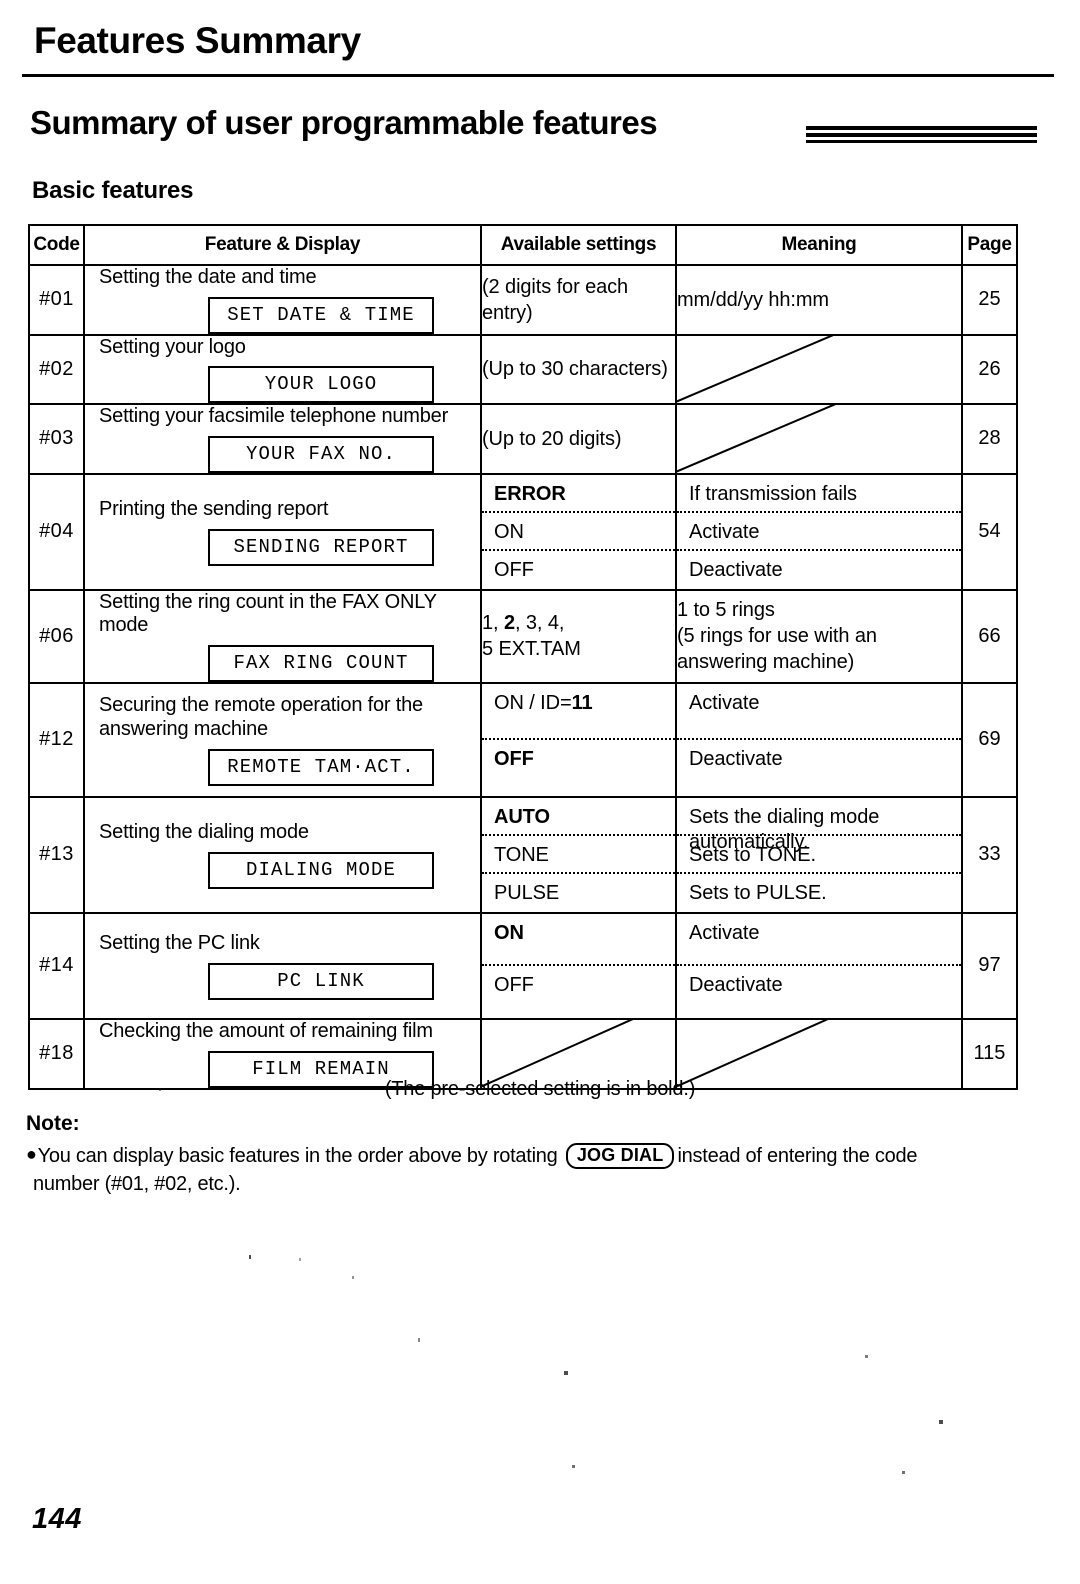 This screenshot has width=1080, height=1584. Describe the element at coordinates (321, 767) in the screenshot. I see `lcd-display: REMOTE TAM·ACT.` at that location.